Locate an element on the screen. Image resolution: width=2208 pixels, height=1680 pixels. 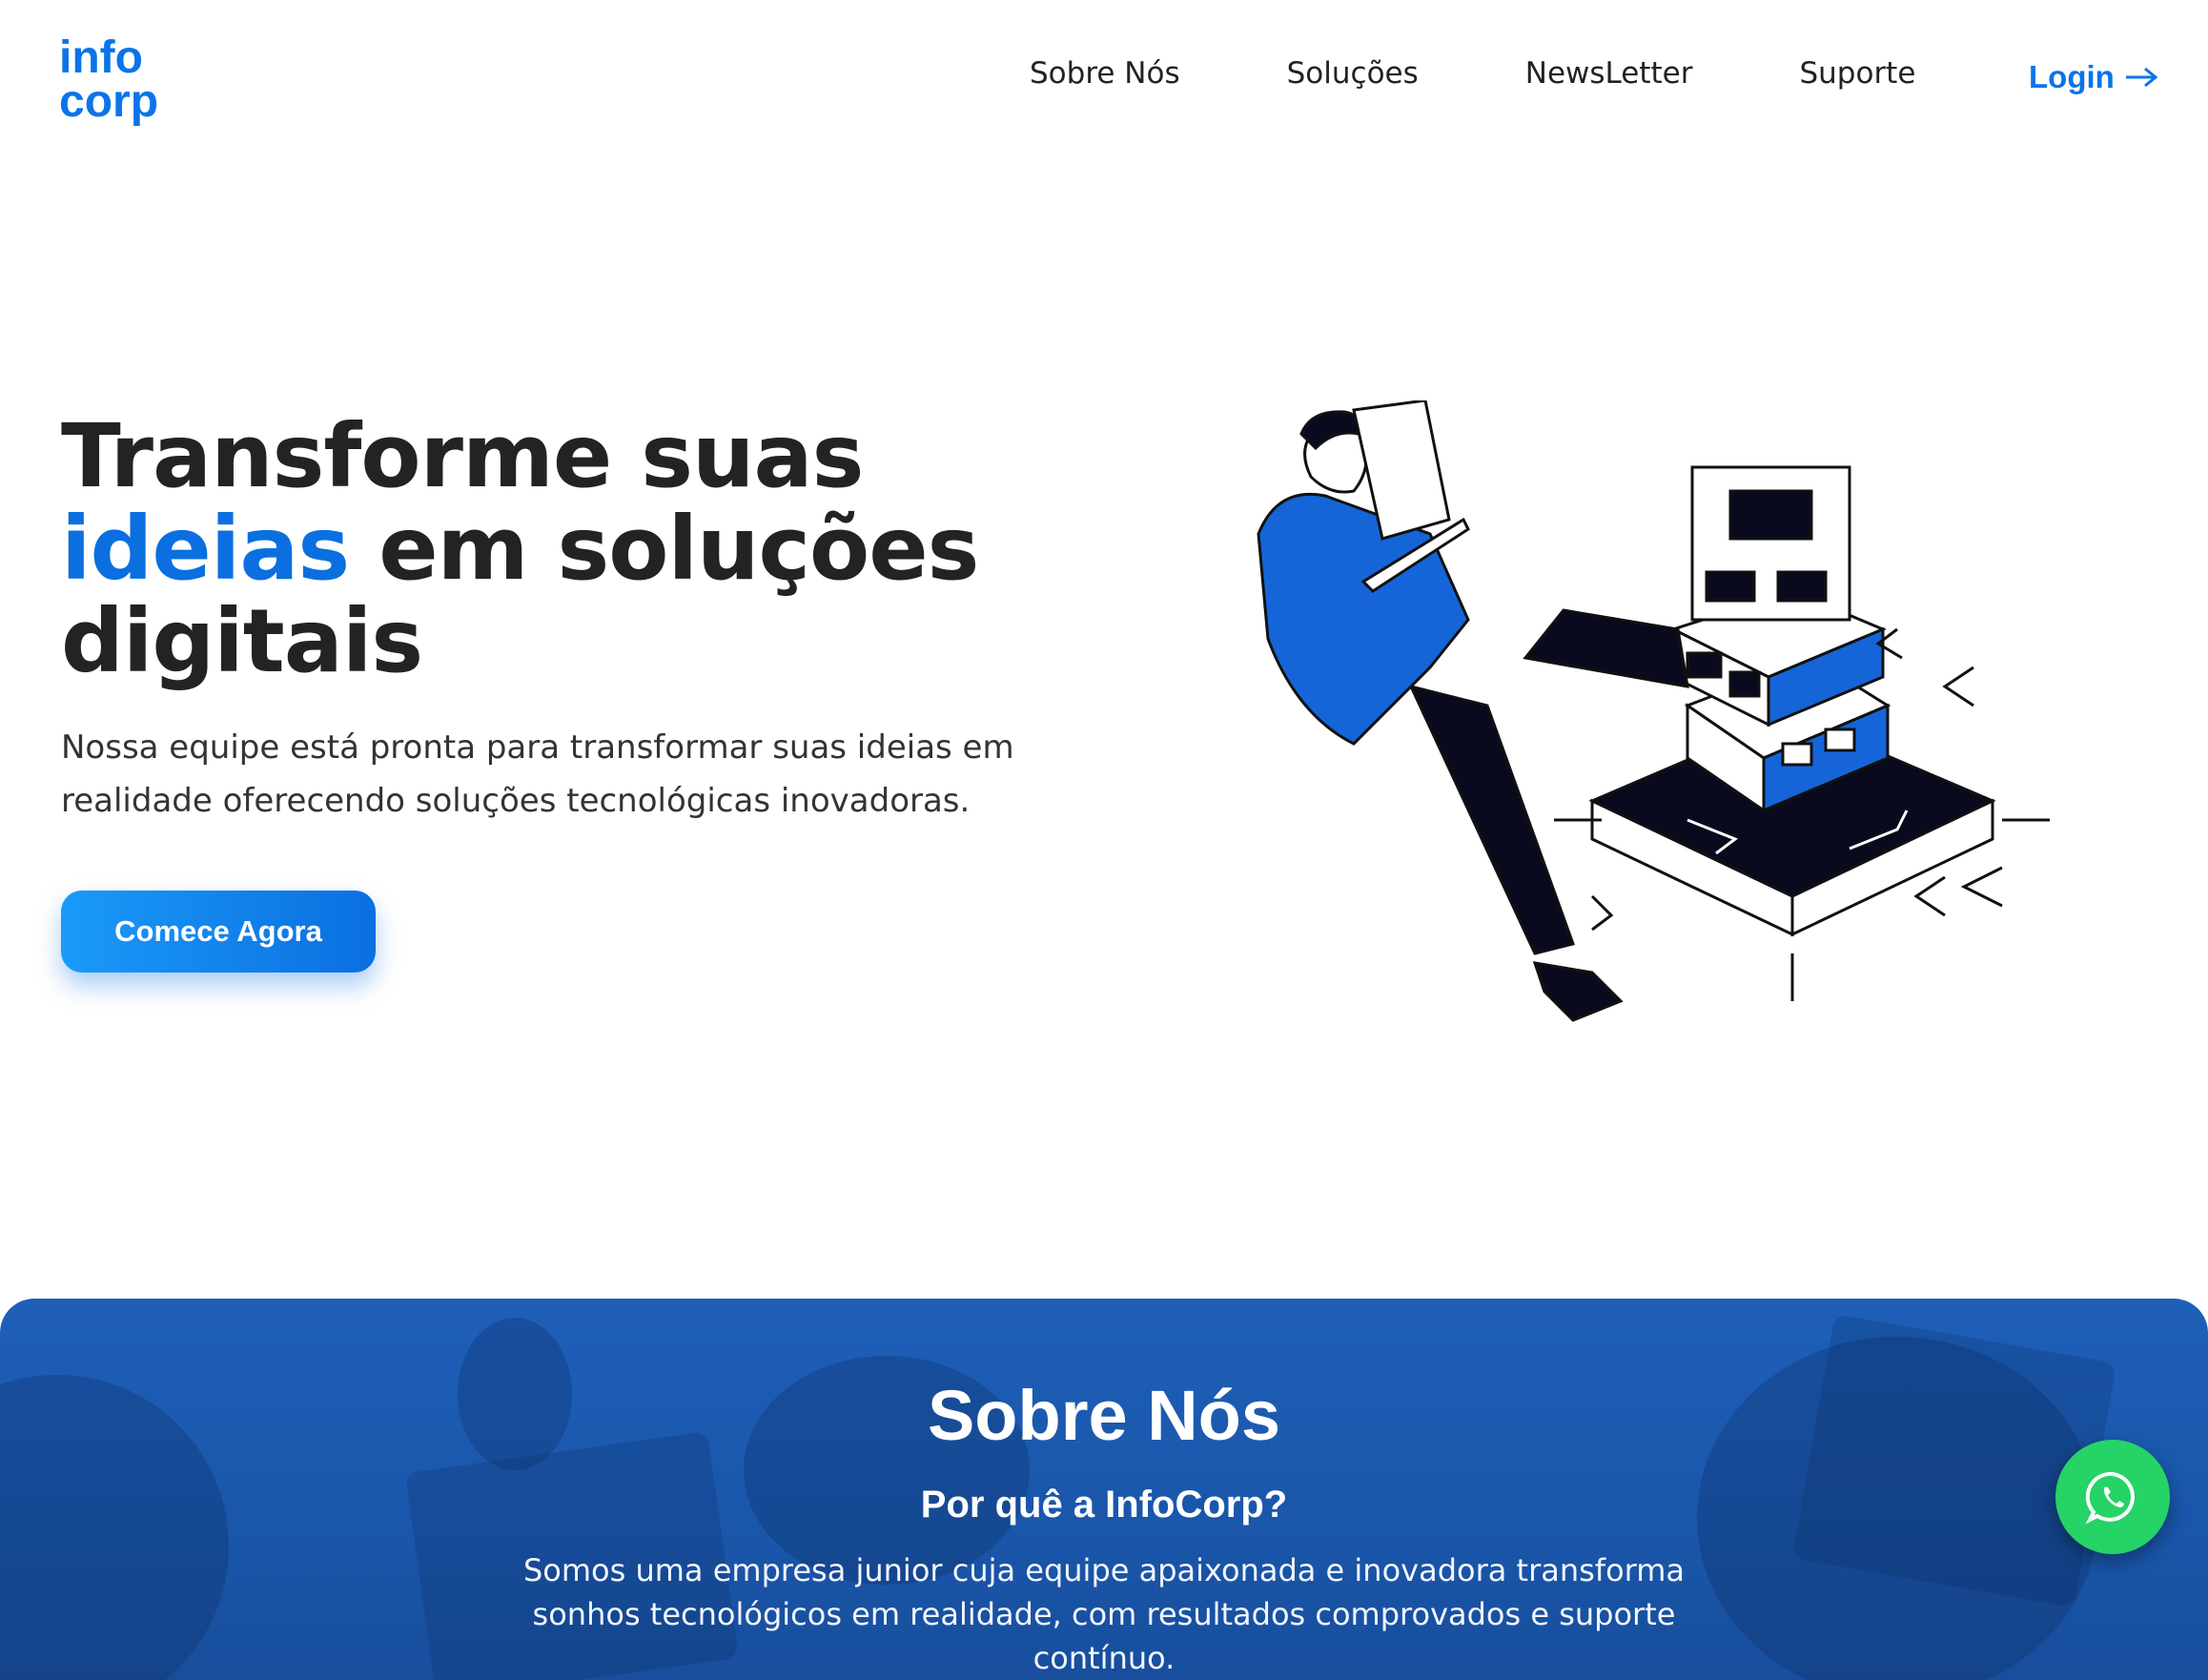
hero-title-accent: ideias is located at coordinates (205, 549).